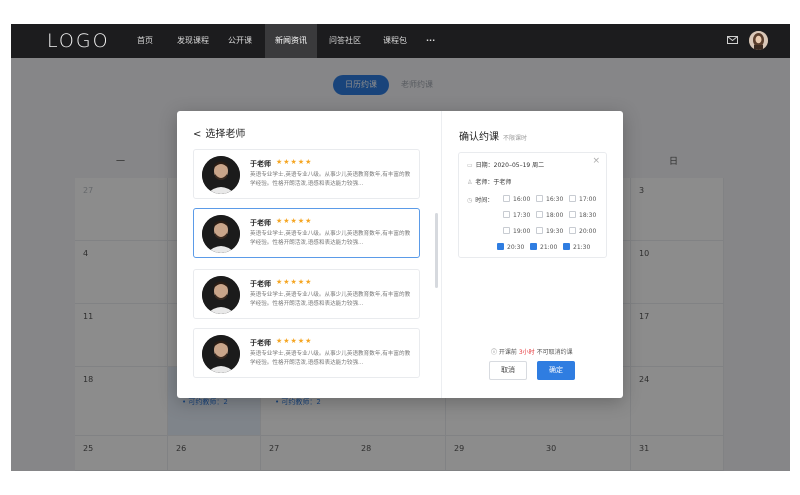  I want to click on cancel-button: 取消, so click(508, 370).